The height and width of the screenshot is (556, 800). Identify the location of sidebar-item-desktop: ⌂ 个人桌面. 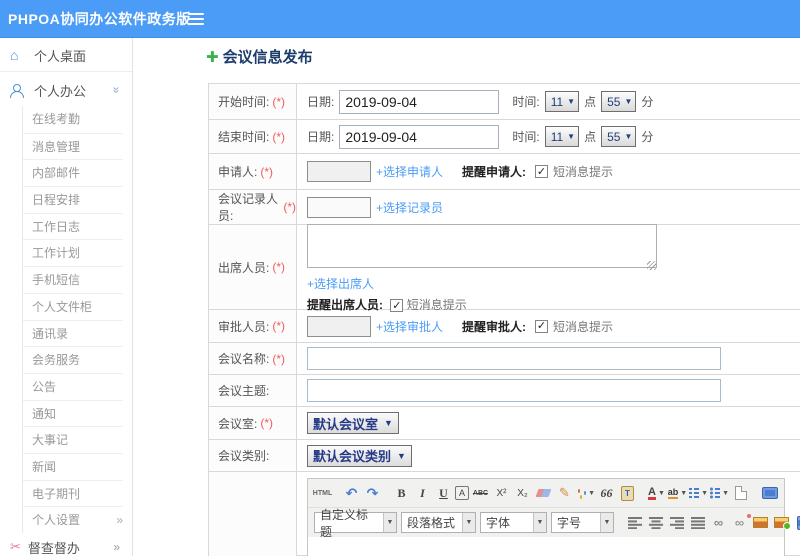
(66, 55).